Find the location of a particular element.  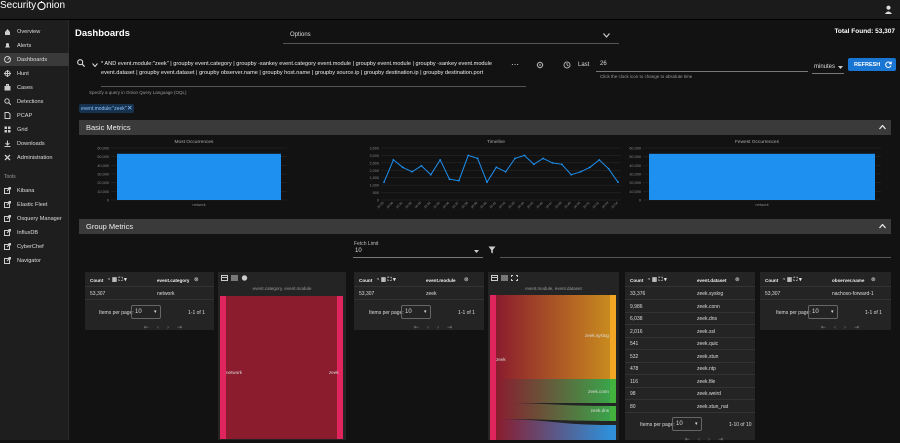

gear-icon is located at coordinates (540, 65).